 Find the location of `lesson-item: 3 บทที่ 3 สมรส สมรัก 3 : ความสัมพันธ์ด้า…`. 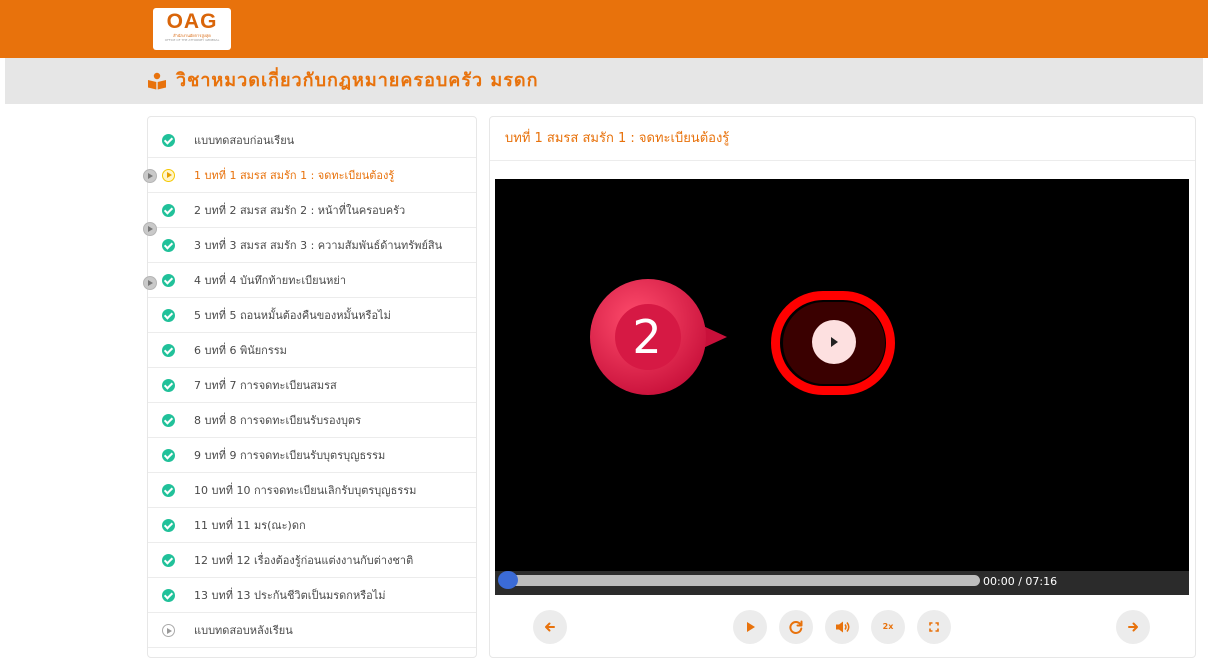

lesson-item: 3 บทที่ 3 สมรส สมรัก 3 : ความสัมพันธ์ด้า… is located at coordinates (312, 245).